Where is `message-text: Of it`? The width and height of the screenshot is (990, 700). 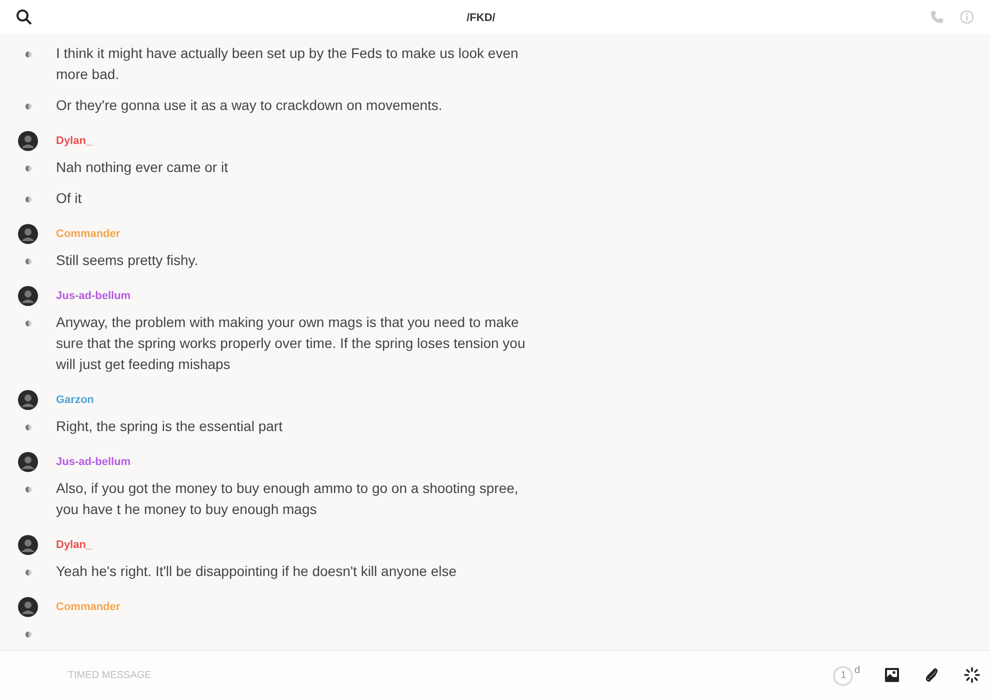 message-text: Of it is located at coordinates (69, 198).